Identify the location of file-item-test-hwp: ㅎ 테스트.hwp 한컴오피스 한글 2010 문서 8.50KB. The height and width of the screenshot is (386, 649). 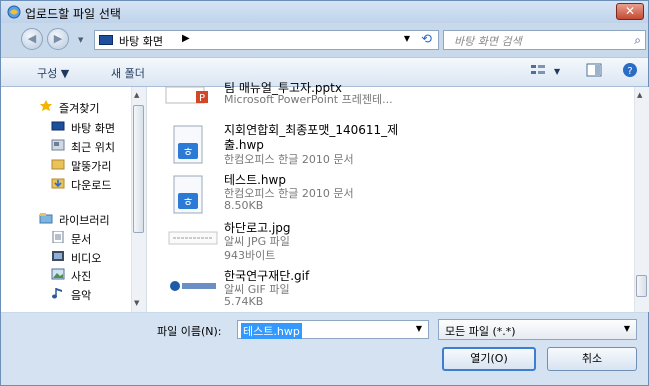
(325, 196).